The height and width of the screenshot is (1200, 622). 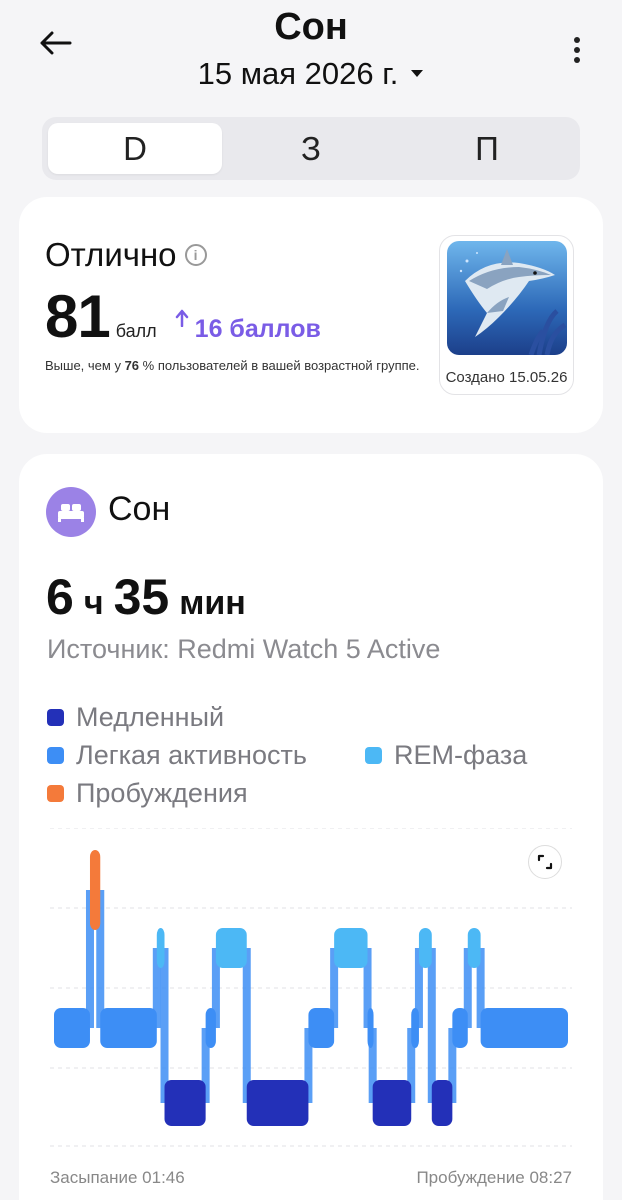 What do you see at coordinates (55, 793) in the screenshot?
I see `legend-awake-swatch` at bounding box center [55, 793].